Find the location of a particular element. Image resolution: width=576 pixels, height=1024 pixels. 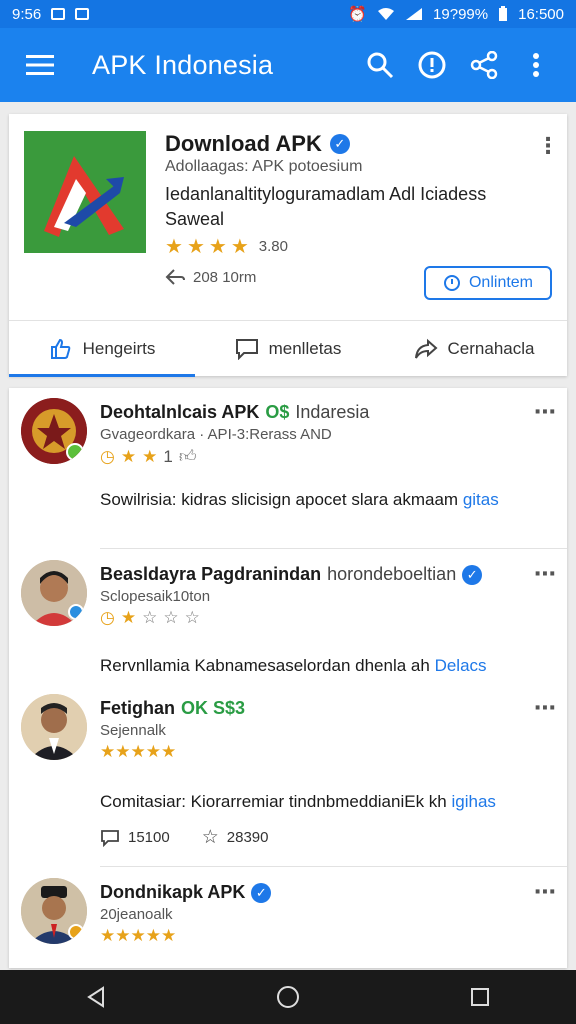

status-clock: 16:500 is located at coordinates (541, 14).